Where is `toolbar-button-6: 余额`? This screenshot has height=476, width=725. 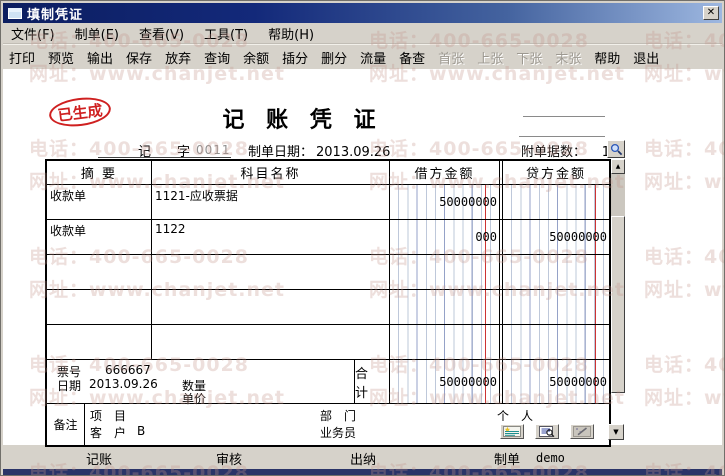
toolbar-button-6: 余额 is located at coordinates (256, 57).